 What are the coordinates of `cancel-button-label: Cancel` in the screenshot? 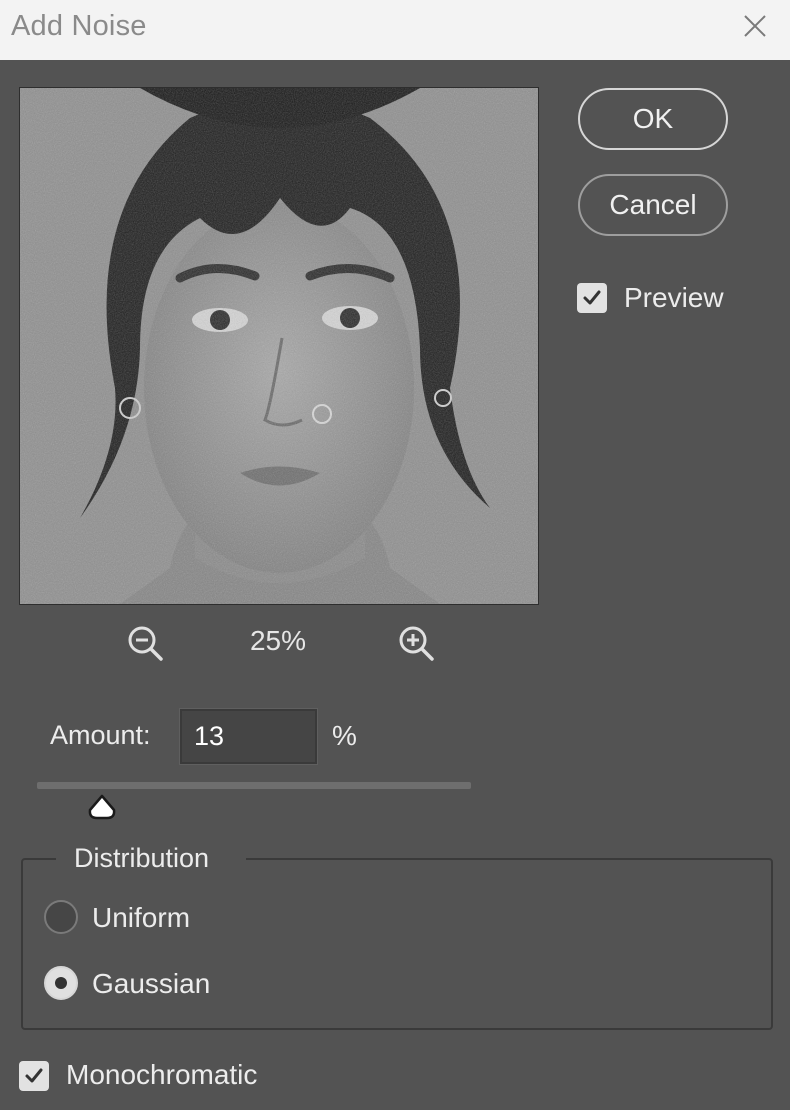 It's located at (653, 204).